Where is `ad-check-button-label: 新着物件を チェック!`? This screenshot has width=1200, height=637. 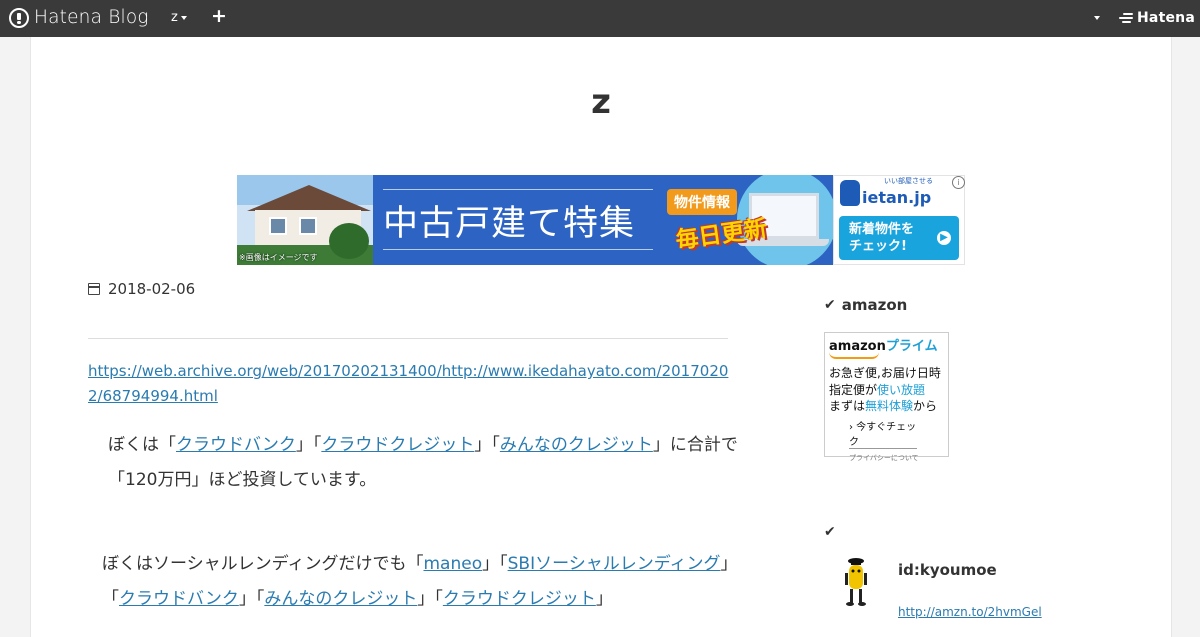
ad-check-button-label: 新着物件を チェック! is located at coordinates (882, 238).